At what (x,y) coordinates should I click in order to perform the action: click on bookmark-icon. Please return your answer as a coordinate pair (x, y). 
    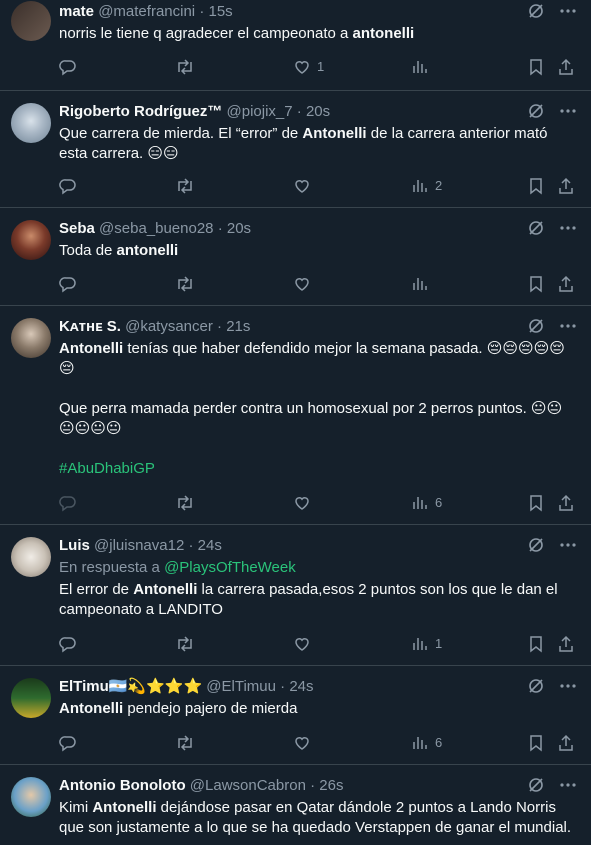
    Looking at the image, I should click on (536, 743).